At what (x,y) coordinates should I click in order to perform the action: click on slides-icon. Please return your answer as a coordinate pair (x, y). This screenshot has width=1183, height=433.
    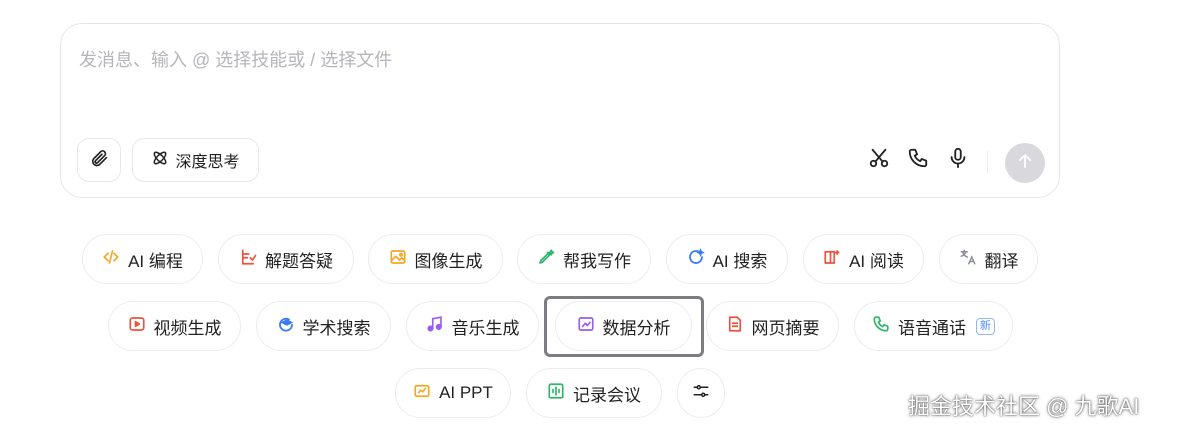
    Looking at the image, I should click on (422, 393).